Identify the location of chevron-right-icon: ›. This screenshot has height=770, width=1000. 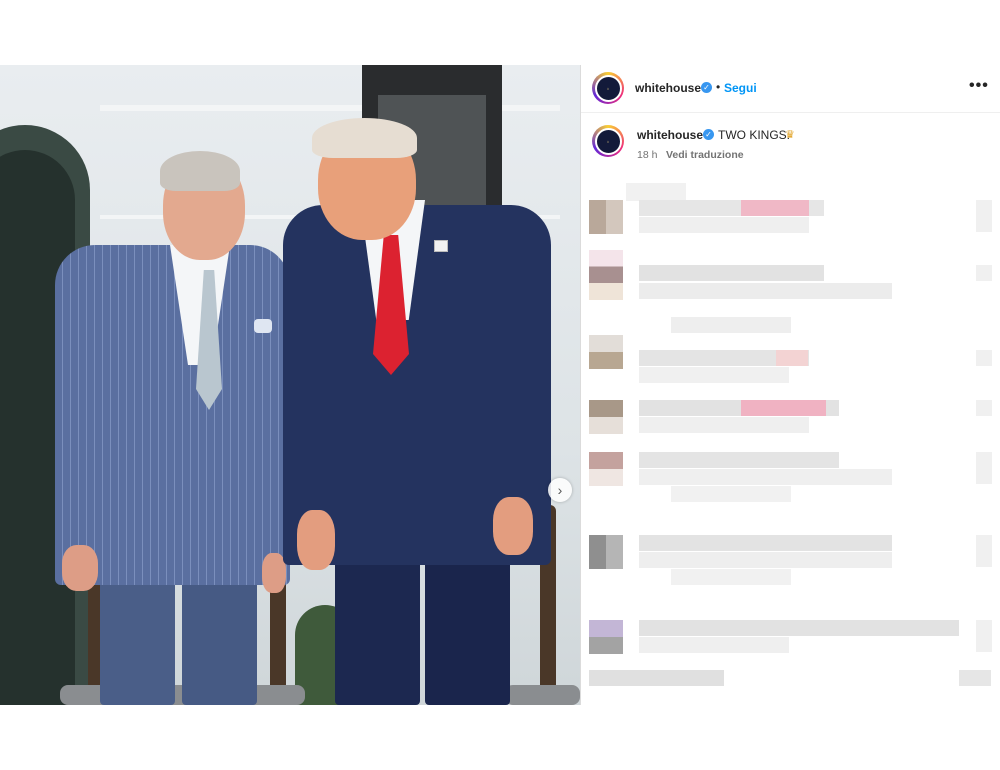
(560, 490).